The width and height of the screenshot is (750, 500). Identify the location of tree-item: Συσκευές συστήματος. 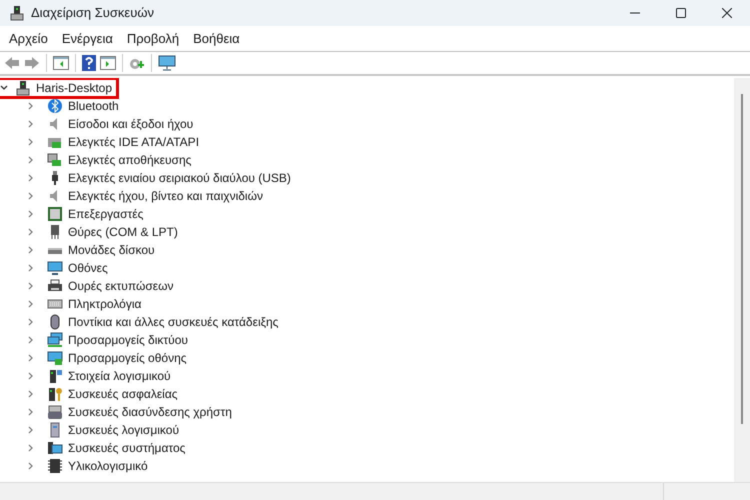
(127, 448).